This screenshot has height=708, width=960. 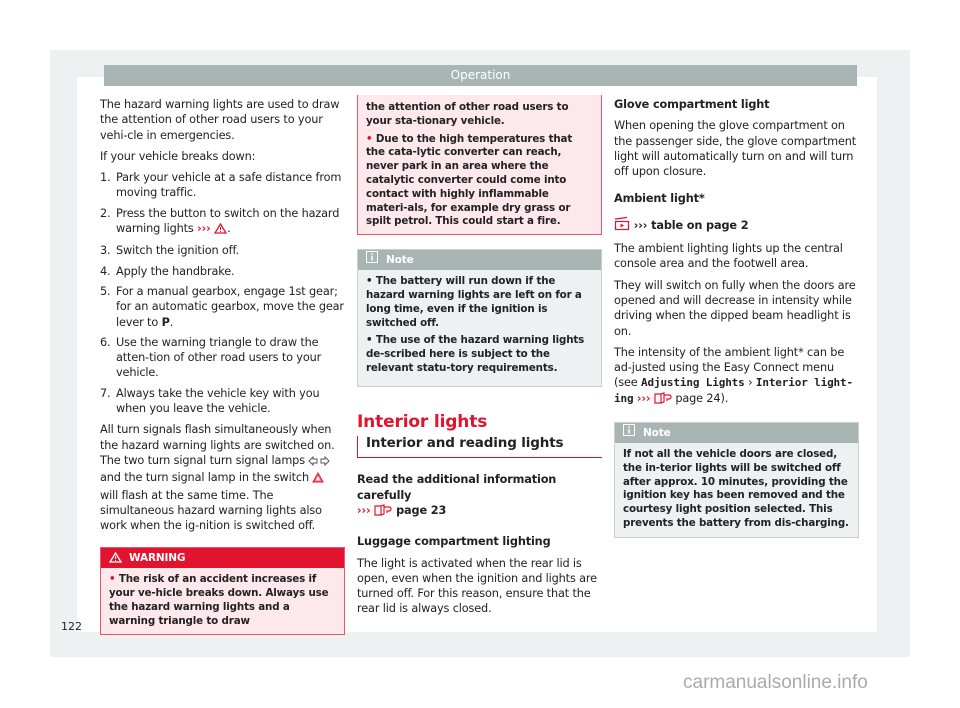 What do you see at coordinates (724, 398) in the screenshot?
I see `text-span: ).` at bounding box center [724, 398].